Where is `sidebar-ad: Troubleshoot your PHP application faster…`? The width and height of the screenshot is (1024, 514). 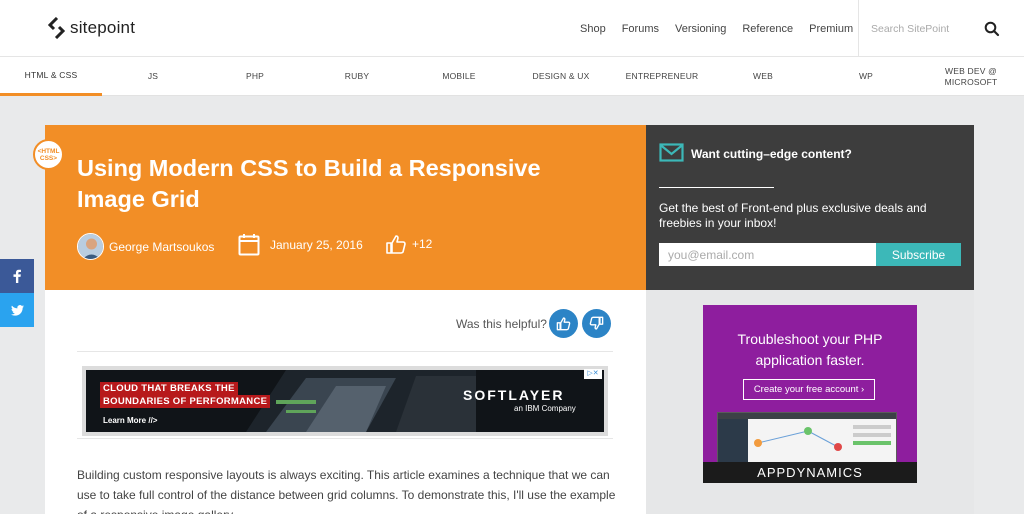
sidebar-ad: Troubleshoot your PHP application faster… is located at coordinates (810, 394).